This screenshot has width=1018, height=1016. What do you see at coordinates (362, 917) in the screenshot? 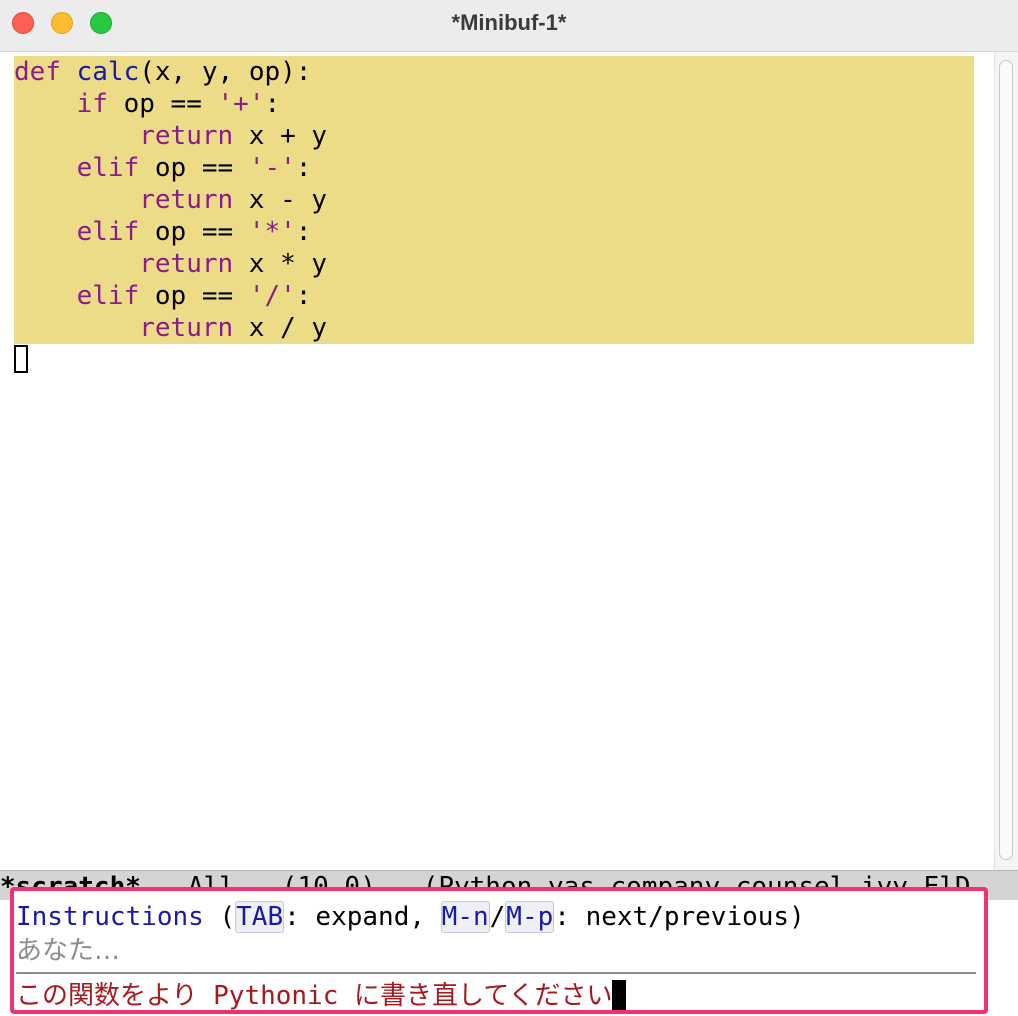
I see `tab-description: : expand,` at bounding box center [362, 917].